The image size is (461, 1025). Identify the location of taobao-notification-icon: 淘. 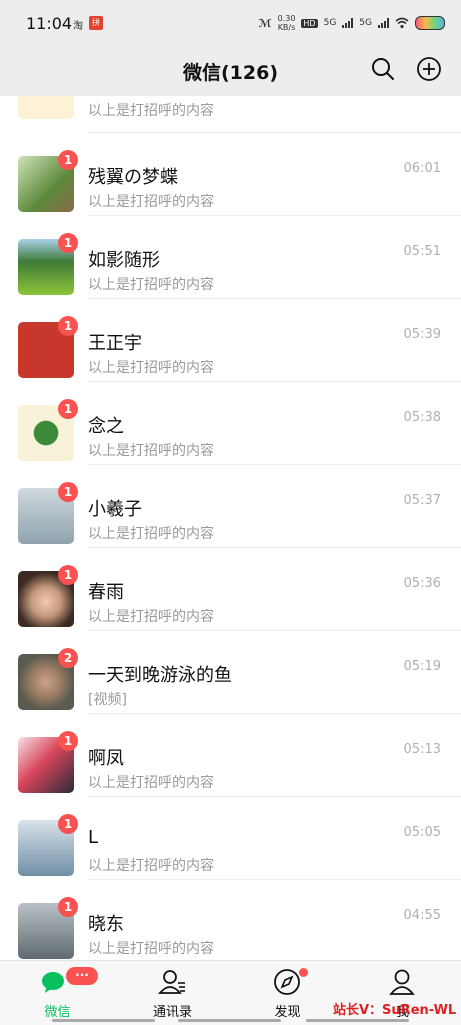
(78, 26).